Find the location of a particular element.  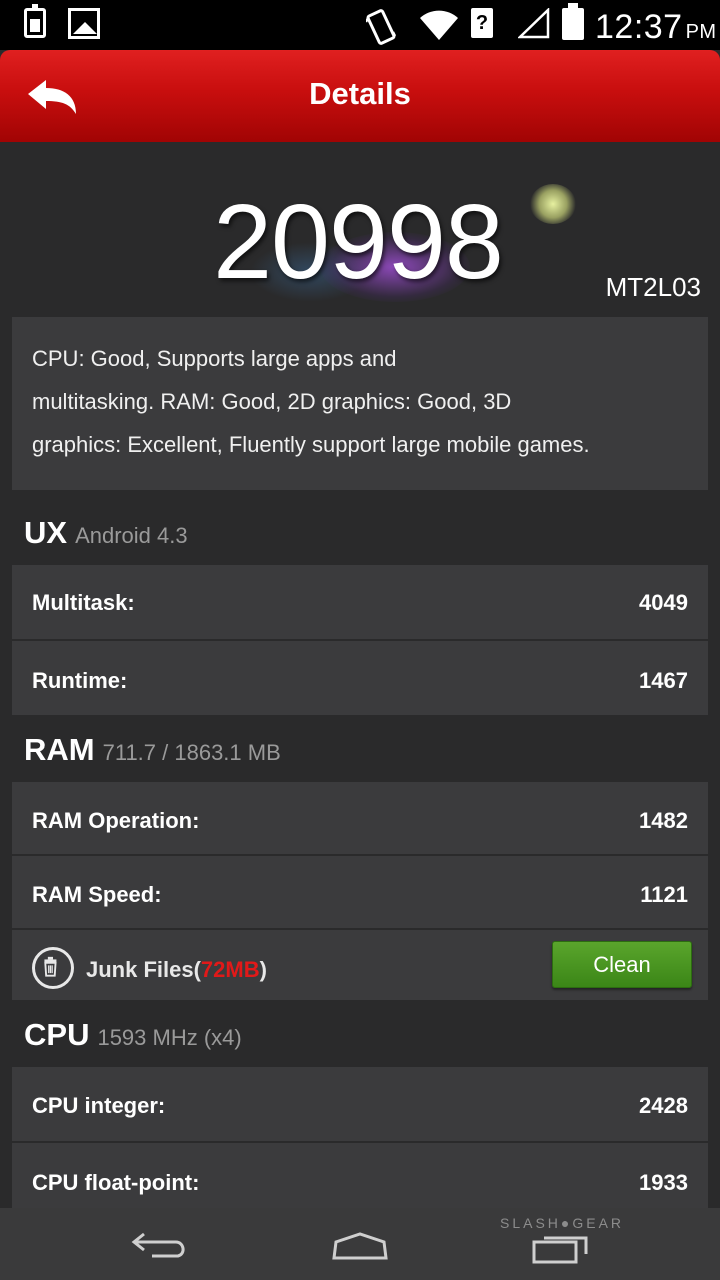

ux-title: UX is located at coordinates (46, 532).